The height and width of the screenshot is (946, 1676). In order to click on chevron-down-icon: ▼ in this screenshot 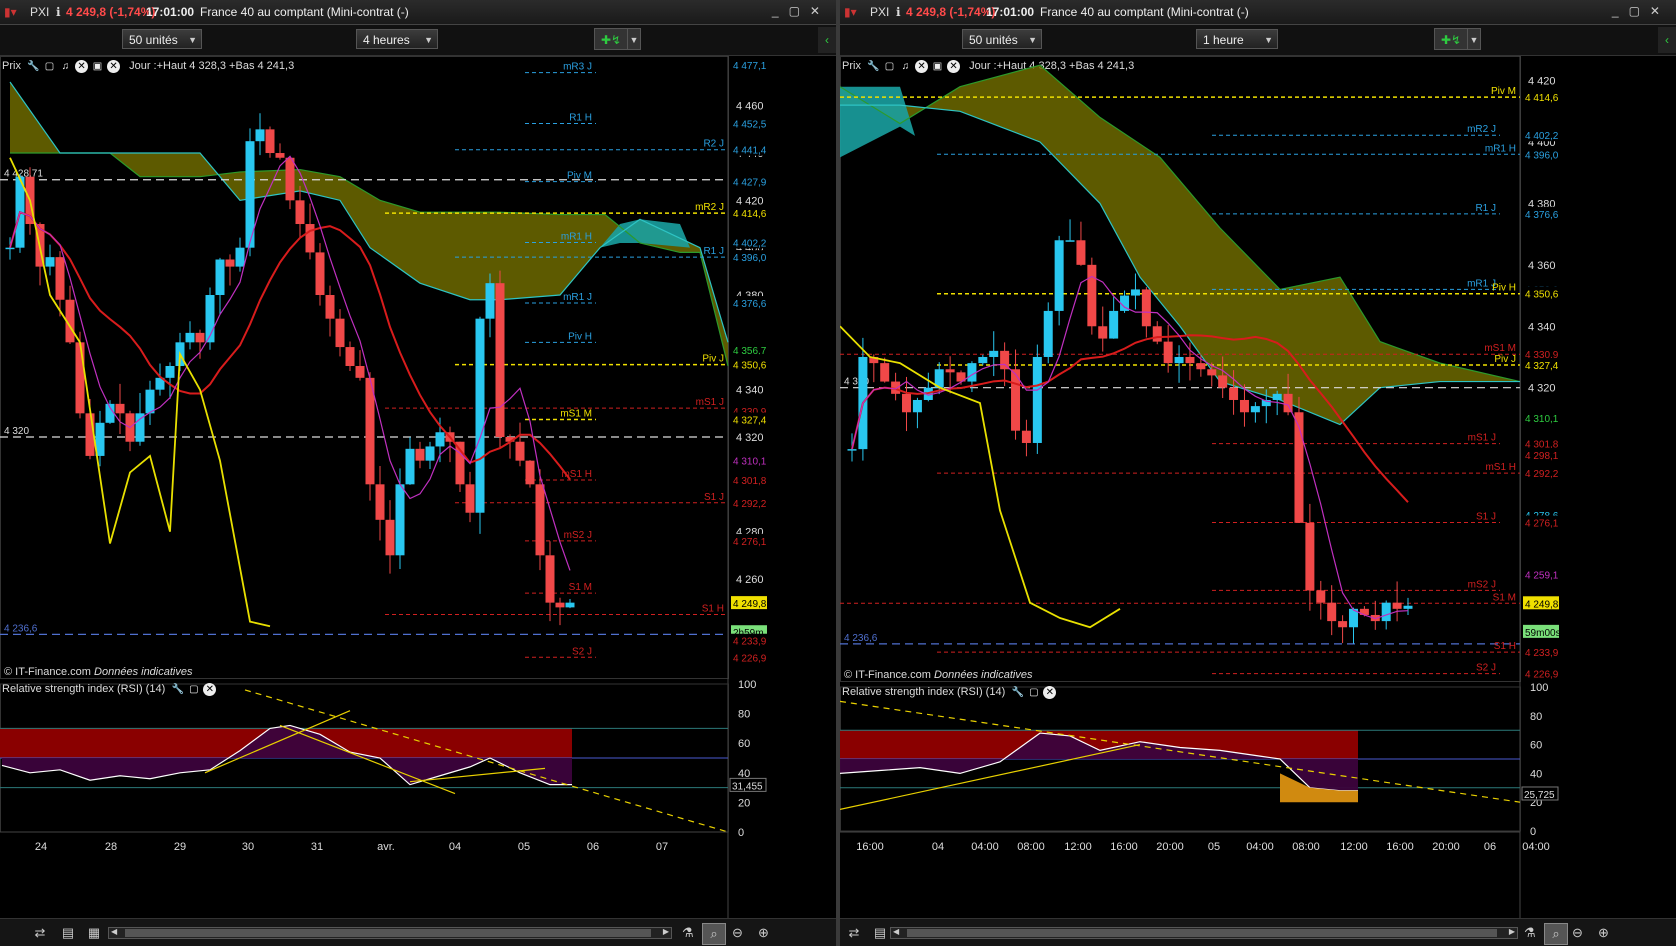, I will do `click(1032, 40)`.